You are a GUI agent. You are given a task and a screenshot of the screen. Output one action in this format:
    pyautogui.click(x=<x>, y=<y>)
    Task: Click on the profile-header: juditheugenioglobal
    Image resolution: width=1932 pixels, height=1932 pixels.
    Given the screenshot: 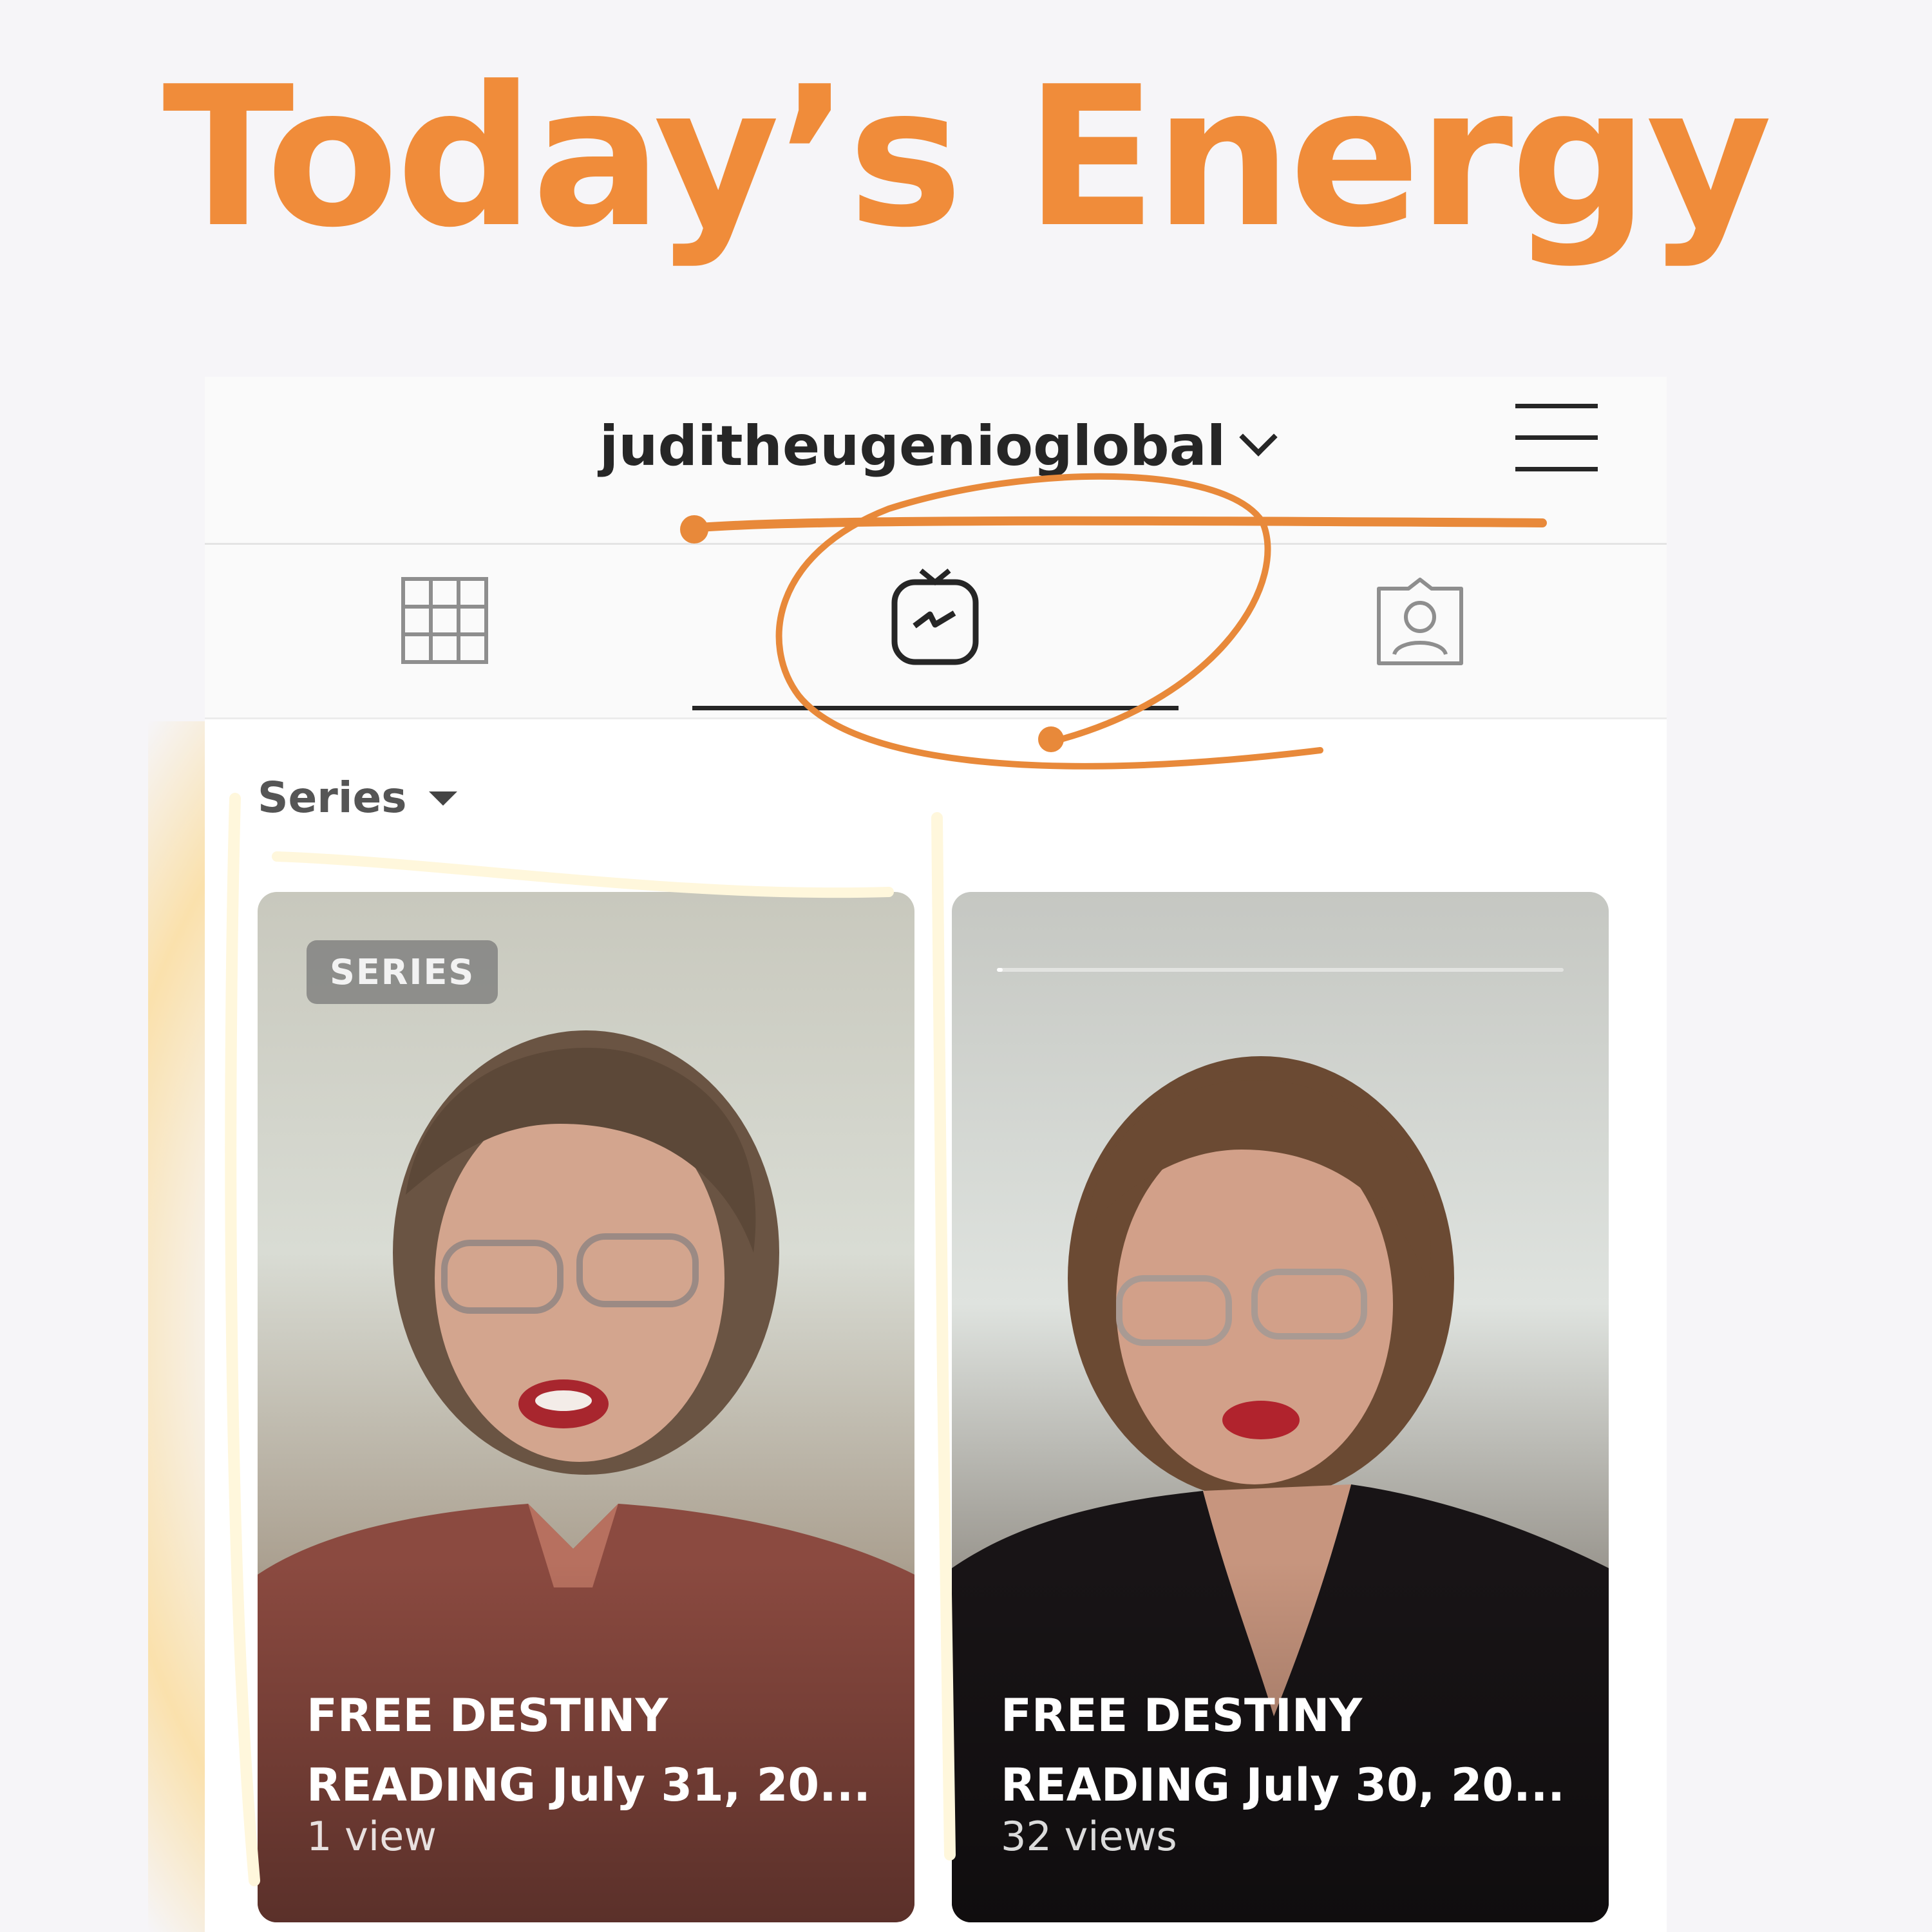 What is the action you would take?
    pyautogui.click(x=936, y=461)
    